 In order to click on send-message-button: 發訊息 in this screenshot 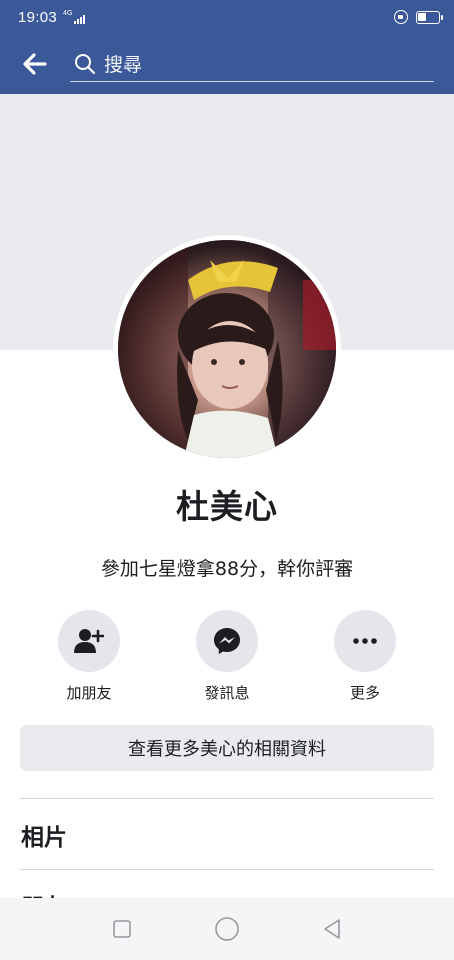, I will do `click(227, 656)`.